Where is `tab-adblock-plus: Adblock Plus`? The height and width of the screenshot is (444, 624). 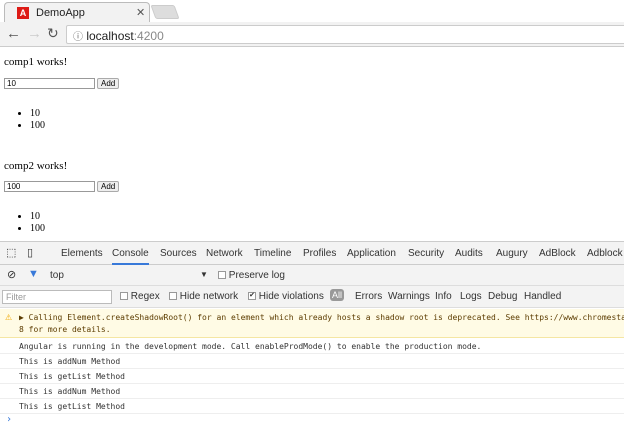 tab-adblock-plus: Adblock Plus is located at coordinates (605, 253).